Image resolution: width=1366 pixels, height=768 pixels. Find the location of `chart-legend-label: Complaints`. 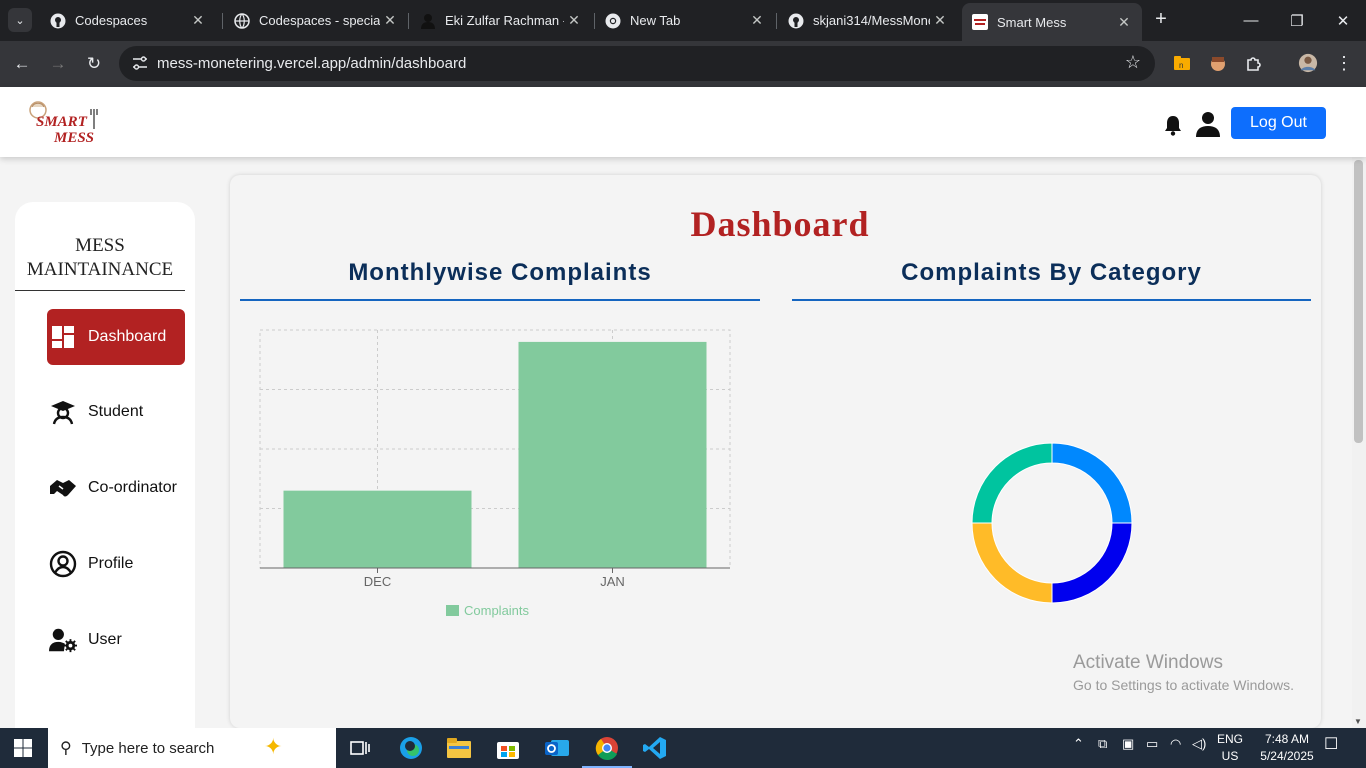

chart-legend-label: Complaints is located at coordinates (497, 610).